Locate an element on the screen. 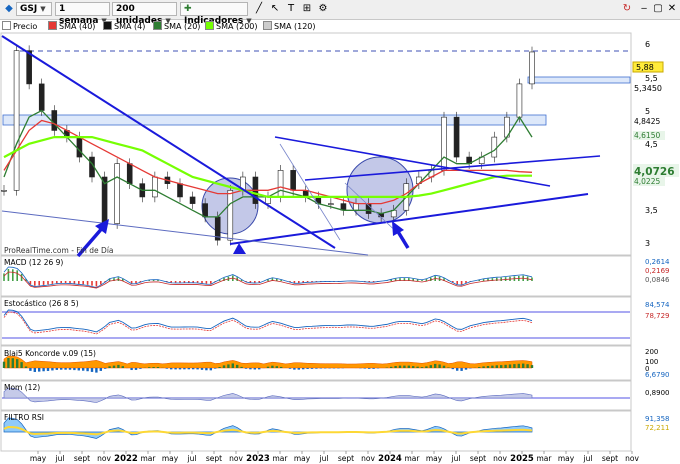 This screenshot has height=464, width=680. price-tick-label: 3,5 is located at coordinates (651, 210).